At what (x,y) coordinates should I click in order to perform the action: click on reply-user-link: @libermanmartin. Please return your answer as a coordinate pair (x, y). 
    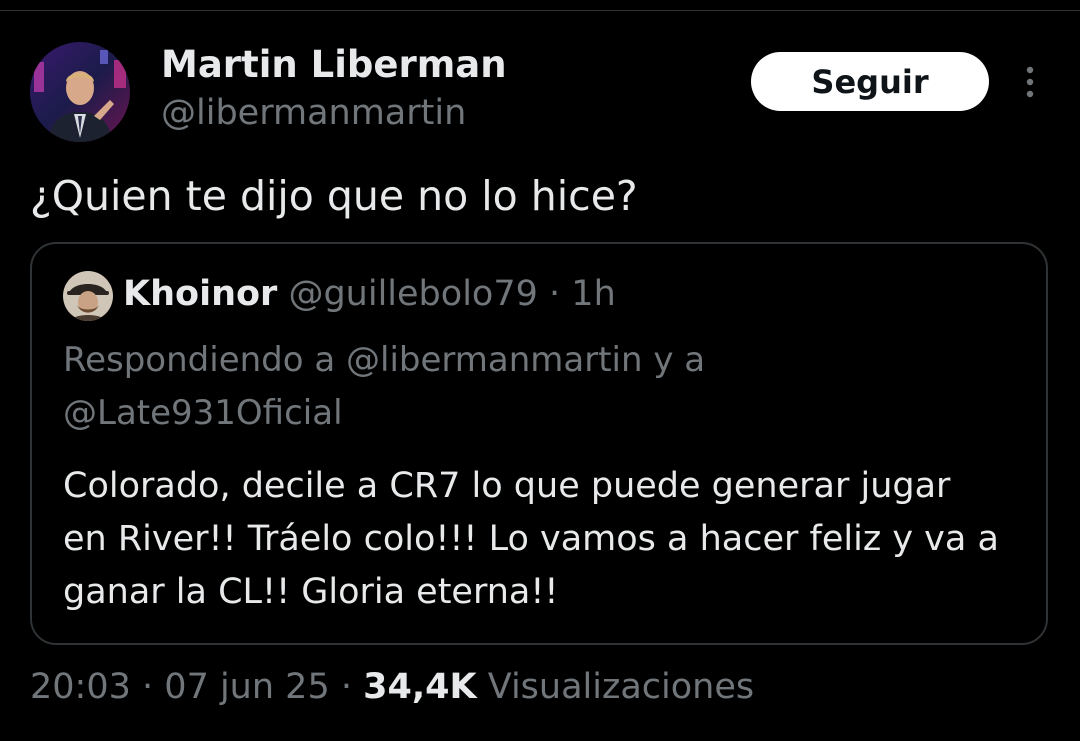
    Looking at the image, I should click on (494, 360).